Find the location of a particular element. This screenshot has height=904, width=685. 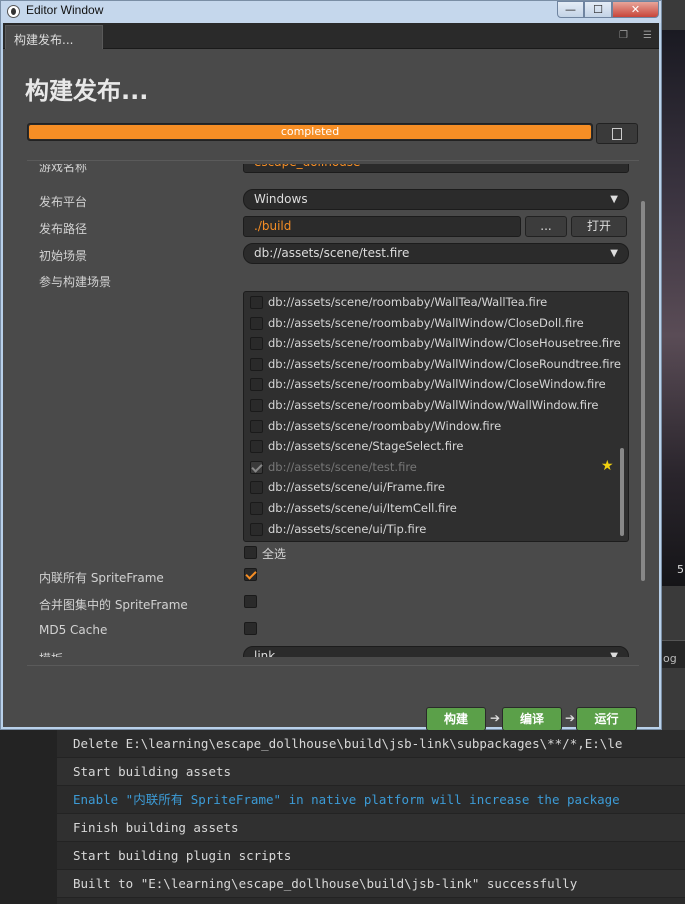

scene-list-item: db://assets/scene/ui/ItemCell.fire is located at coordinates (434, 509).